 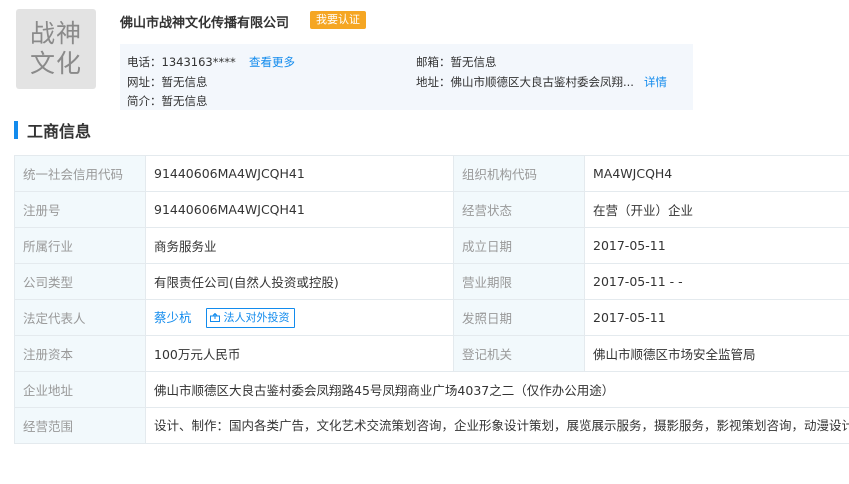 I want to click on email-text: 邮箱：暂无信息, so click(x=456, y=62).